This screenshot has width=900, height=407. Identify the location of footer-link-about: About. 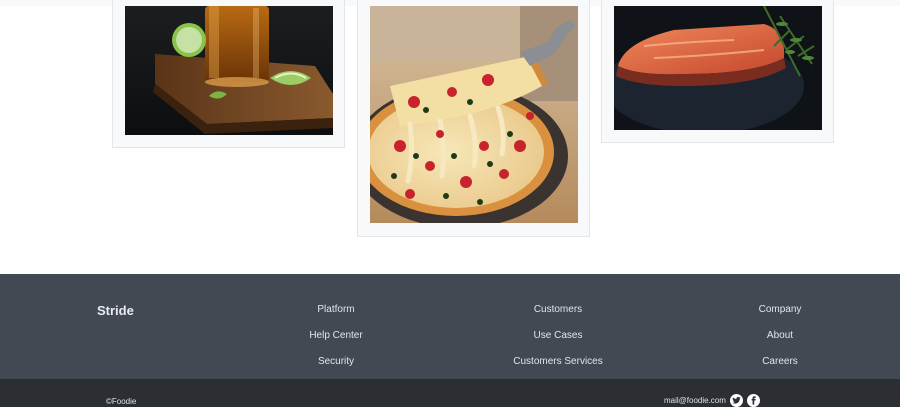
(780, 343).